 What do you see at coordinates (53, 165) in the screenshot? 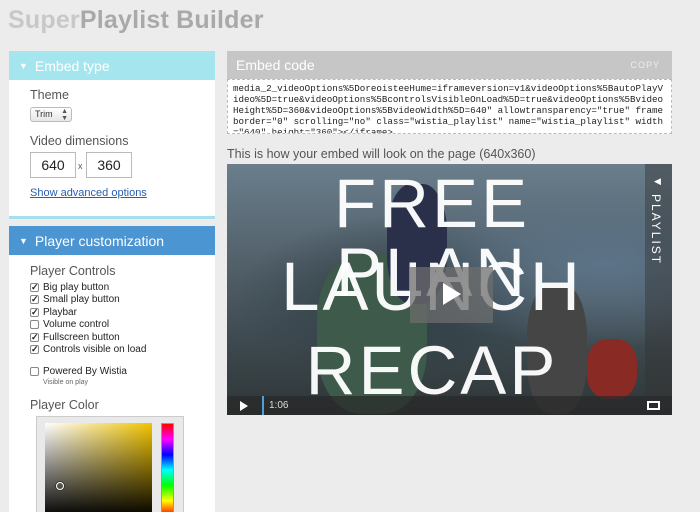
I see `width-input: 640` at bounding box center [53, 165].